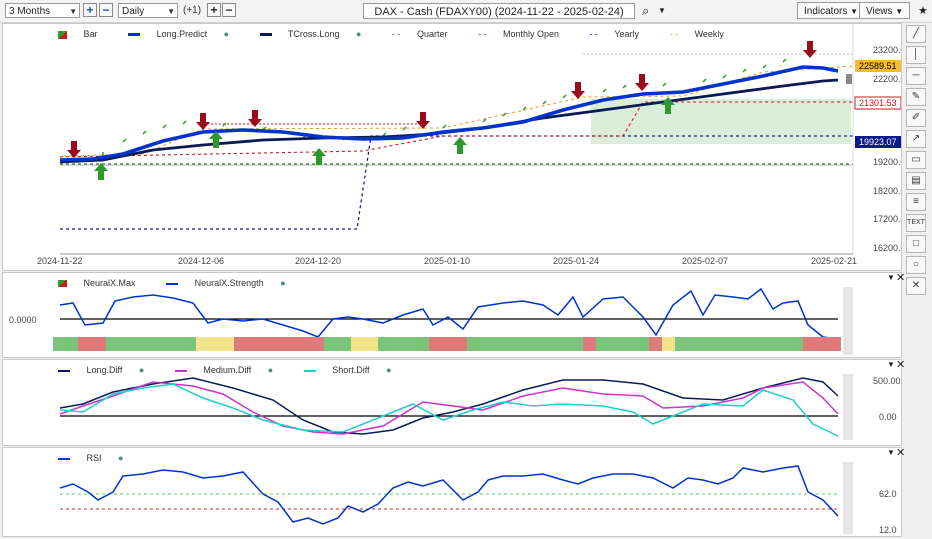  Describe the element at coordinates (916, 118) in the screenshot. I see `brush-icon: ✐` at that location.